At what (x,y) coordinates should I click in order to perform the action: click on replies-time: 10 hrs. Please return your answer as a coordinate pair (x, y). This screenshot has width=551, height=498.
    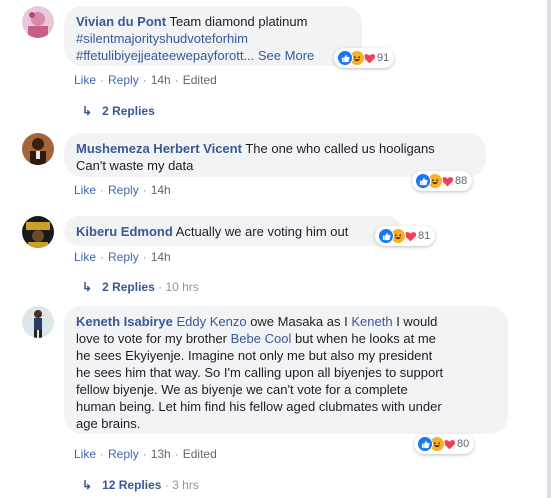
    Looking at the image, I should click on (182, 287).